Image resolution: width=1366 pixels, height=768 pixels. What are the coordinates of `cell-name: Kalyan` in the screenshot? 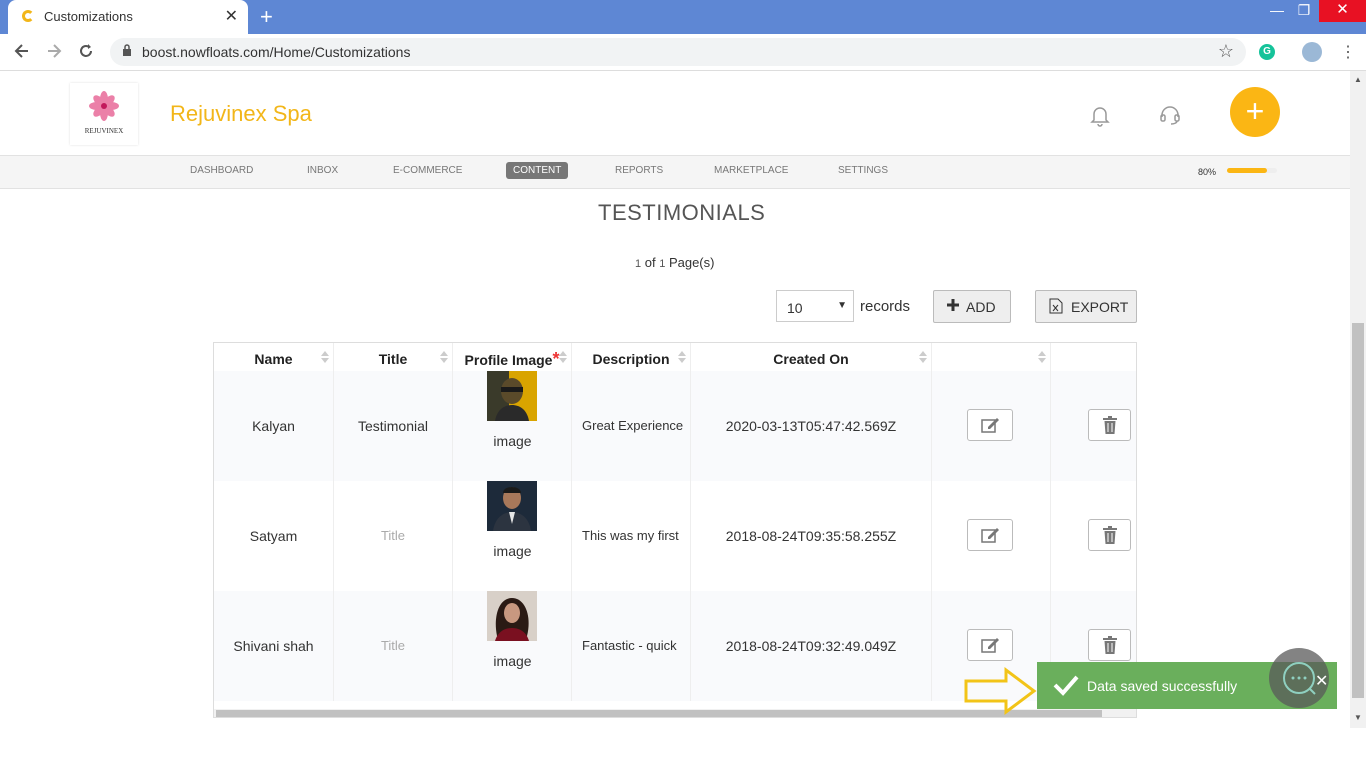 It's located at (274, 426).